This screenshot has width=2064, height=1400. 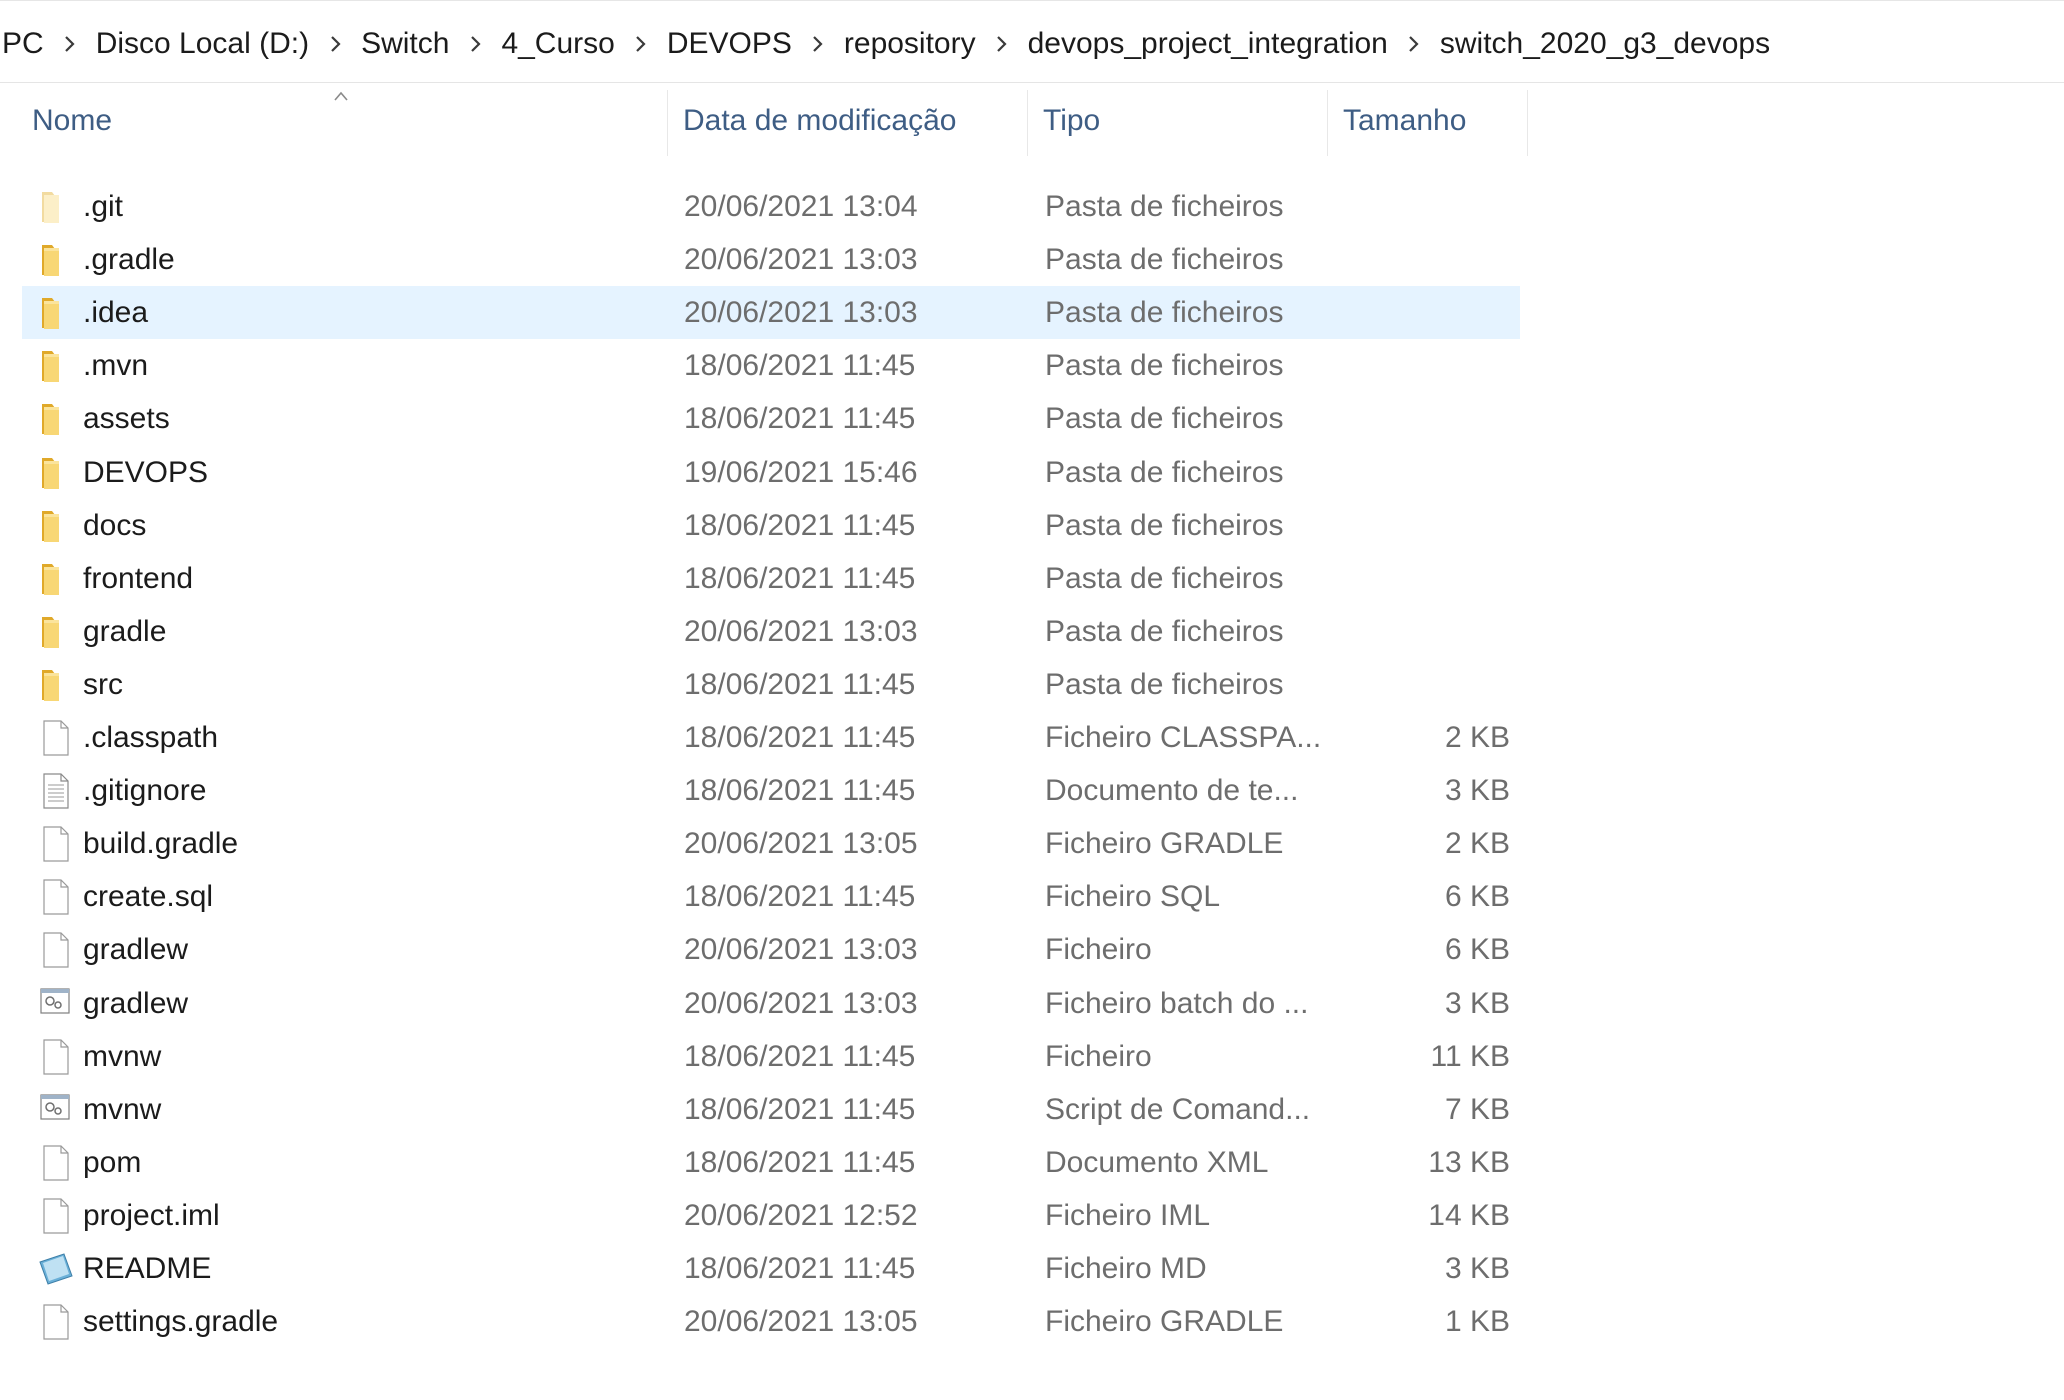 I want to click on file-row: pom 18/06/2021 11:45 Documento XML 13 KB, so click(x=771, y=1162).